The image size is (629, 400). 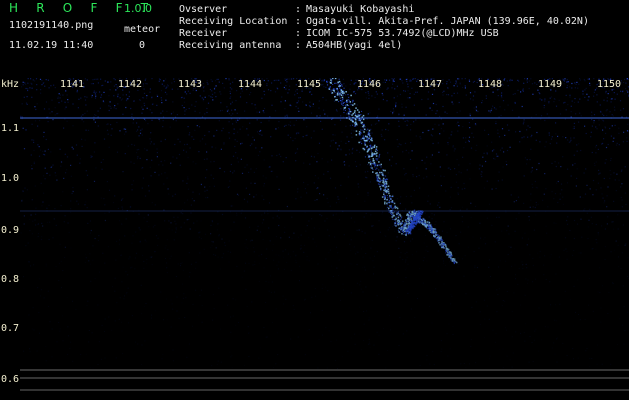 What do you see at coordinates (203, 33) in the screenshot?
I see `receiver-label: Receiver` at bounding box center [203, 33].